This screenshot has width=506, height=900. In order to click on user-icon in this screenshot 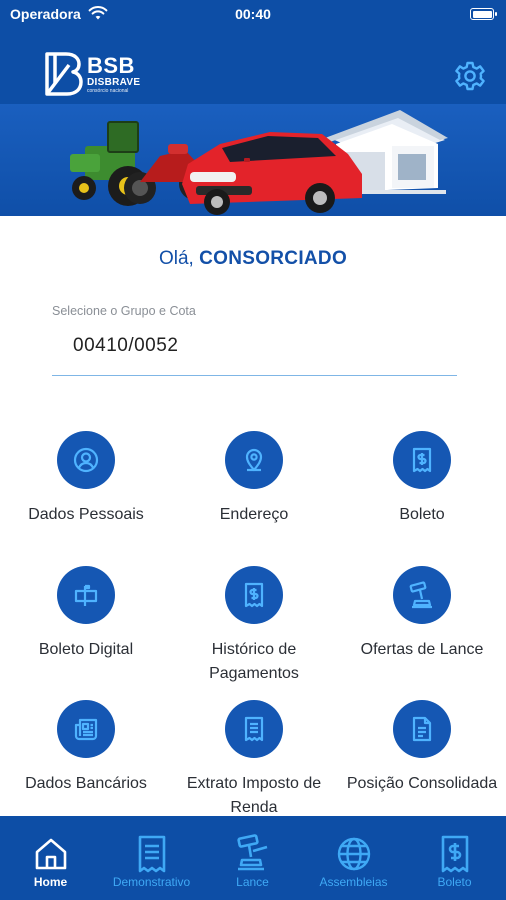, I will do `click(86, 460)`.